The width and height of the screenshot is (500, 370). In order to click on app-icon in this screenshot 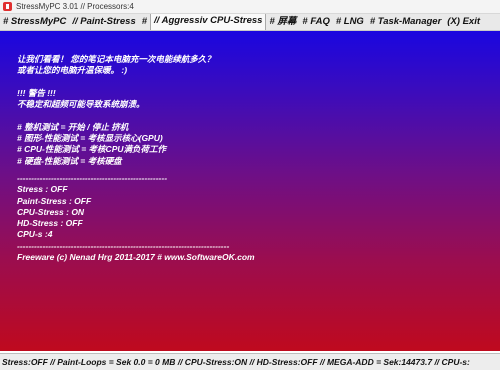, I will do `click(7, 6)`.